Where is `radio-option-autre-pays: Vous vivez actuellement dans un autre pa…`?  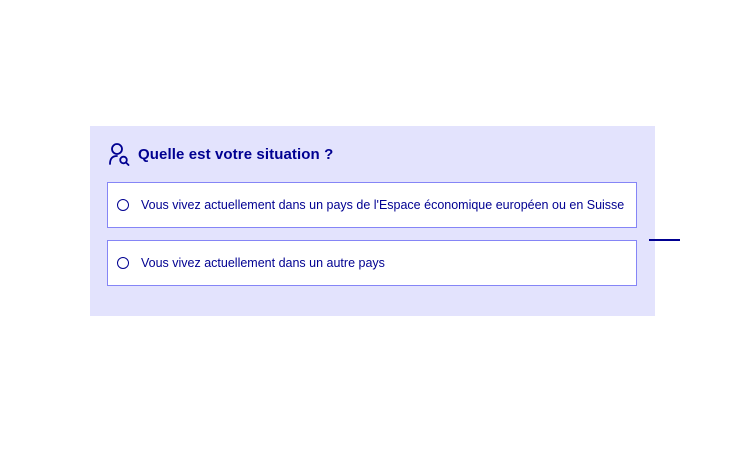
radio-option-autre-pays: Vous vivez actuellement dans un autre pa… is located at coordinates (372, 263).